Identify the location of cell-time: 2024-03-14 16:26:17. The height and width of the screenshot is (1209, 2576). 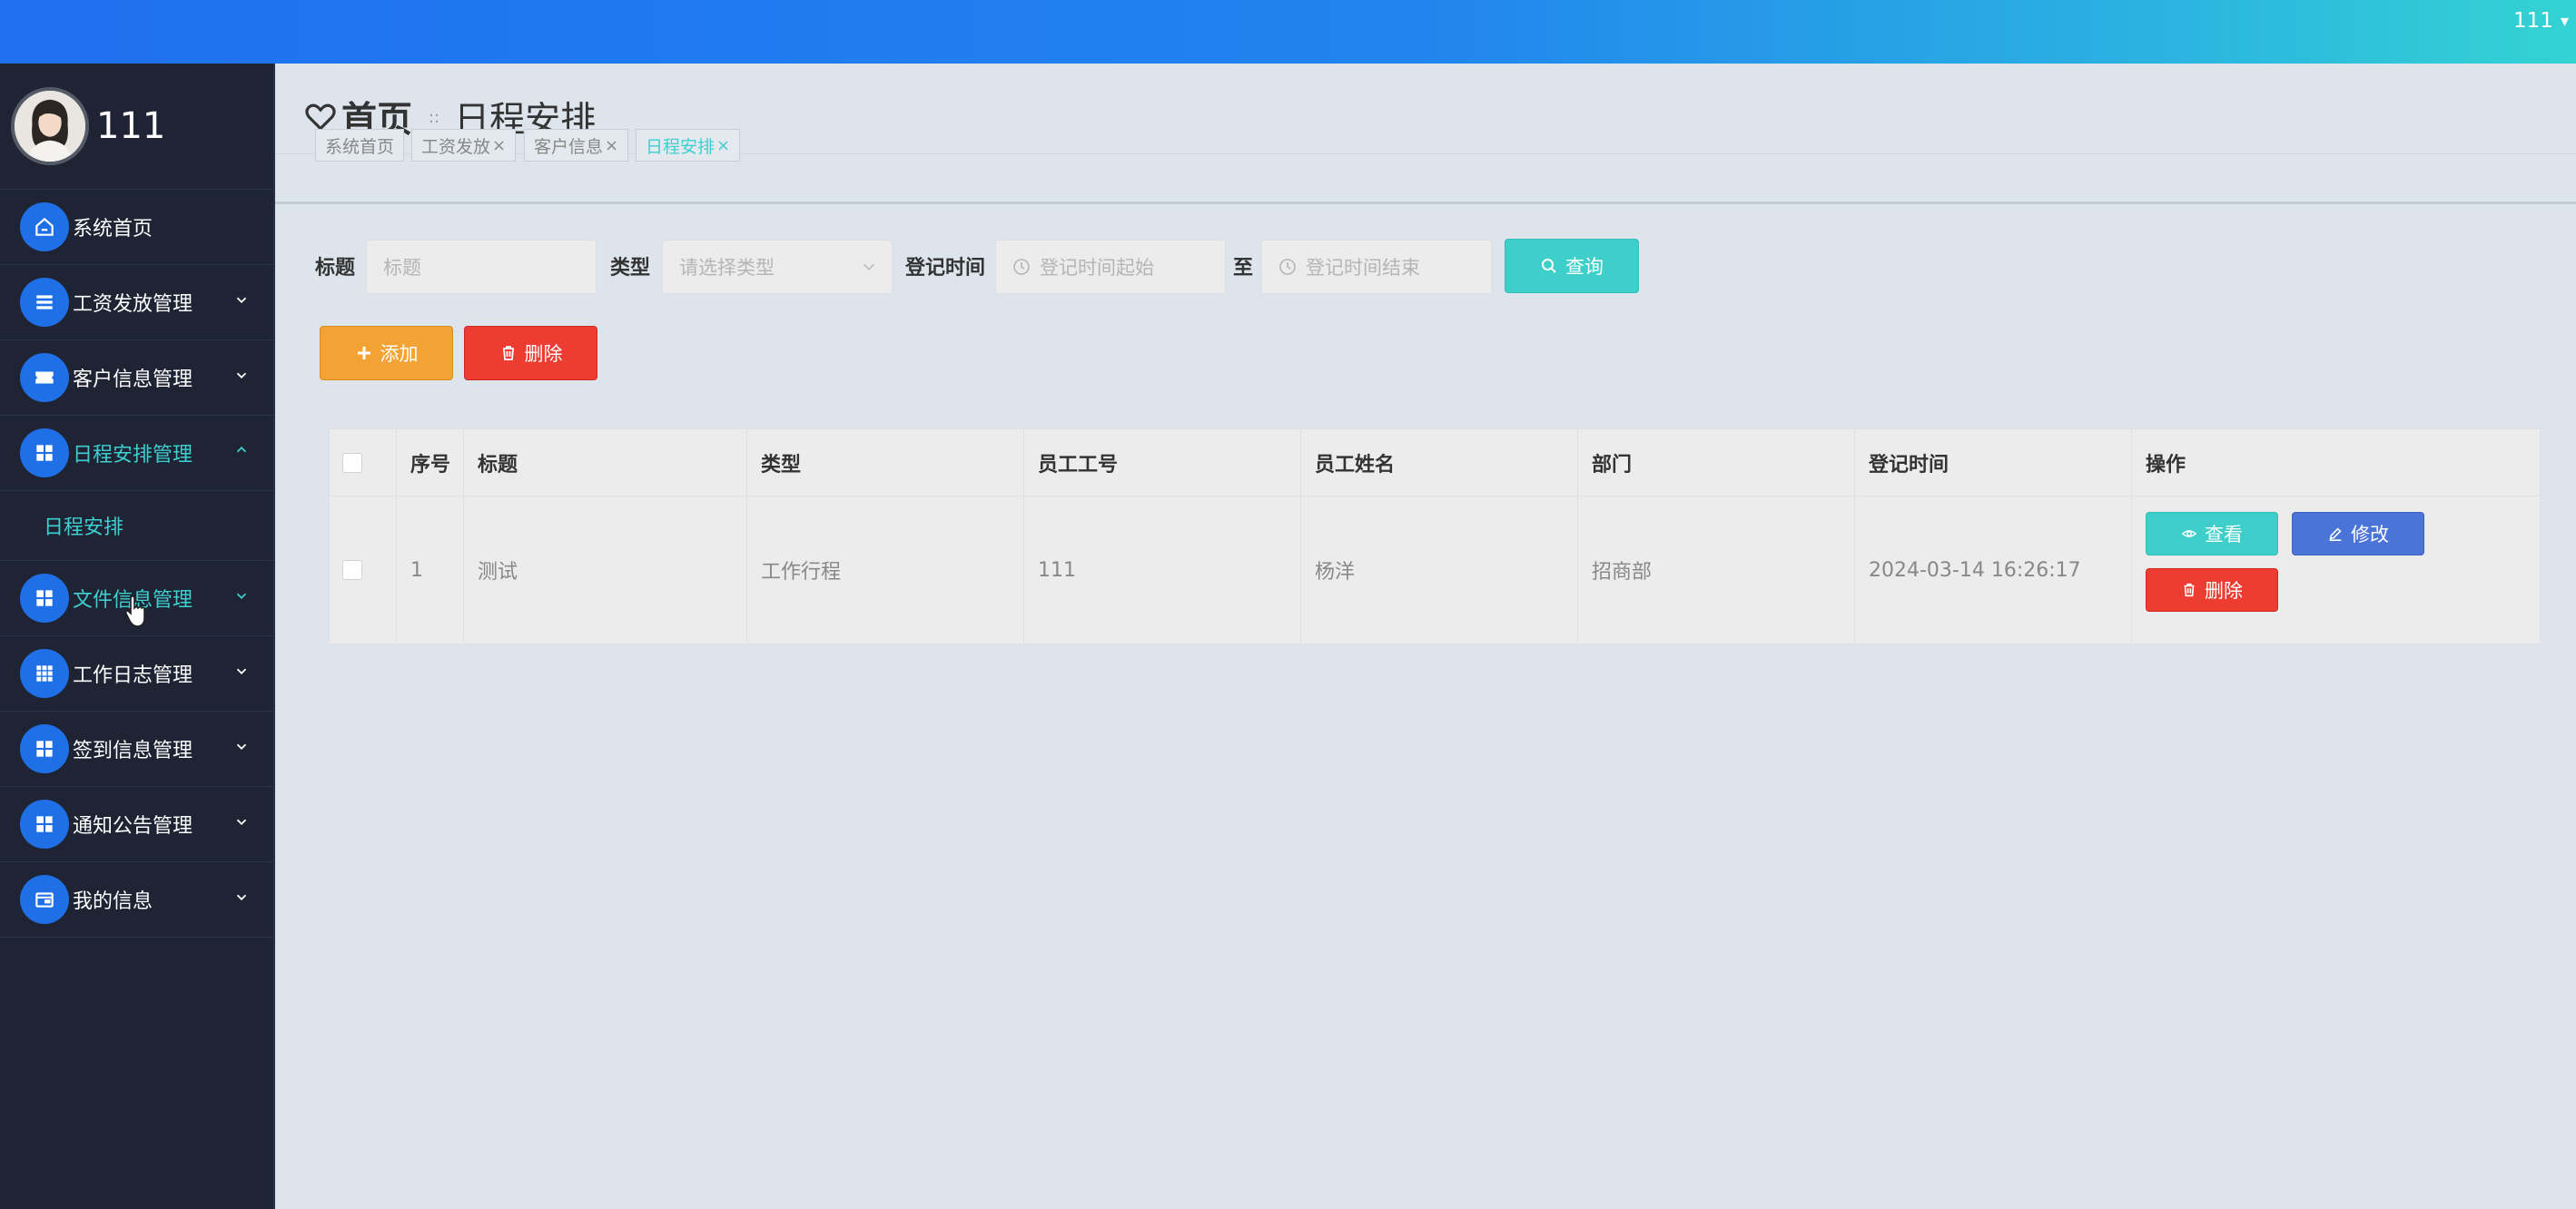
(1975, 570).